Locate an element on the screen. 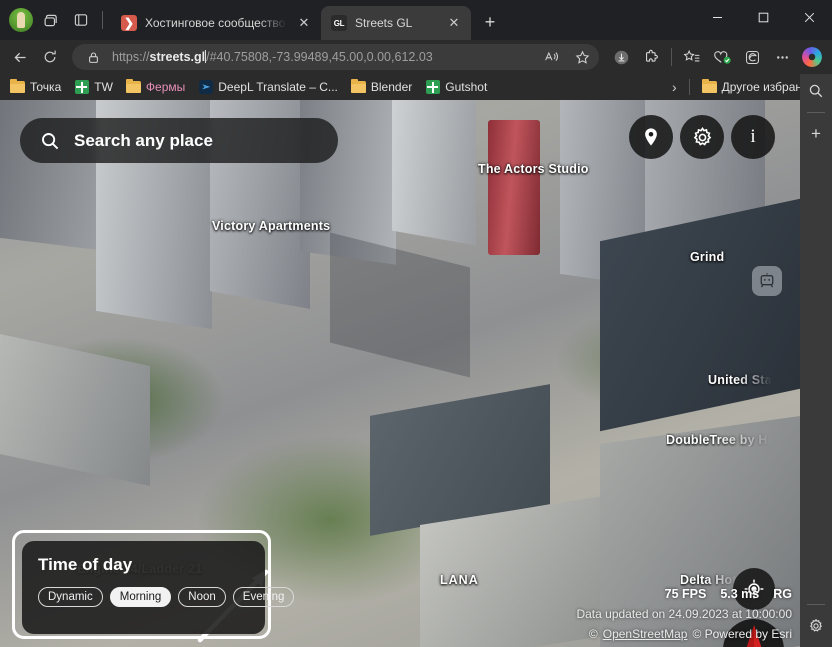 Image resolution: width=832 pixels, height=647 pixels. tab-streets-gl: GL Streets GL ✕ is located at coordinates (396, 23).